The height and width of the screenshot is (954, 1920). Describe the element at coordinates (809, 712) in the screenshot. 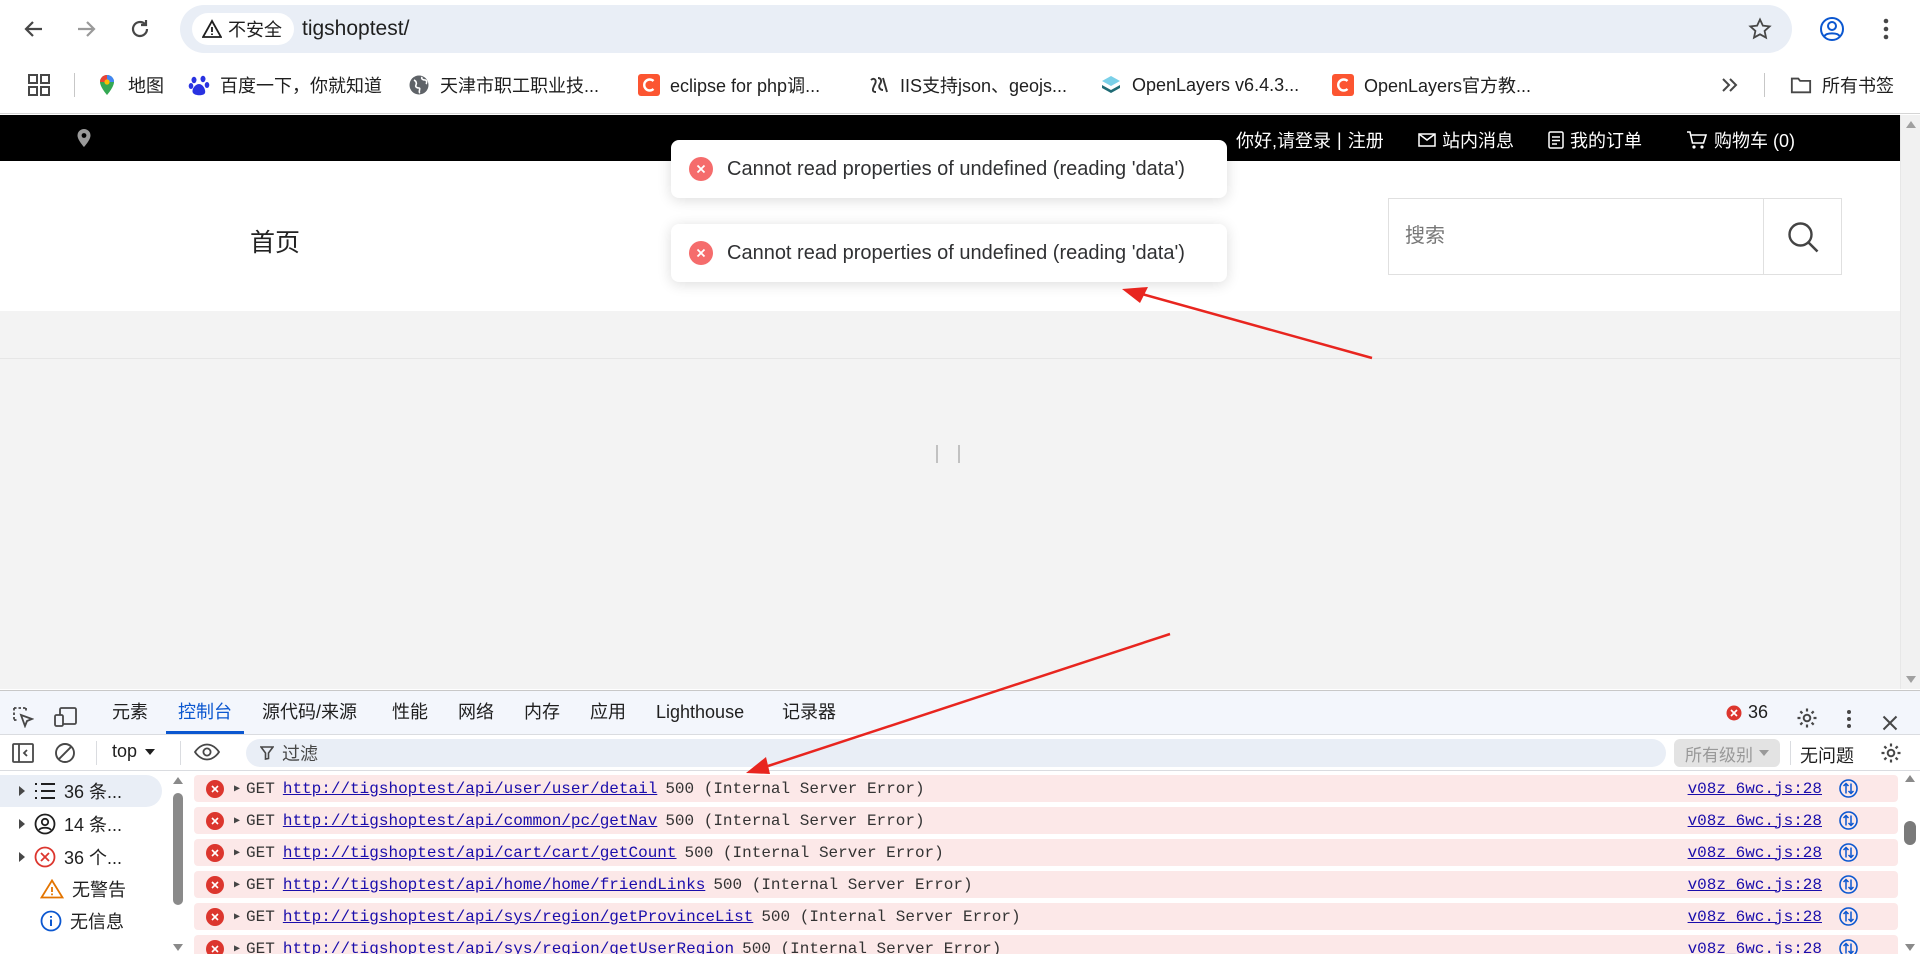

I see `tab-recorder: 记录器` at that location.